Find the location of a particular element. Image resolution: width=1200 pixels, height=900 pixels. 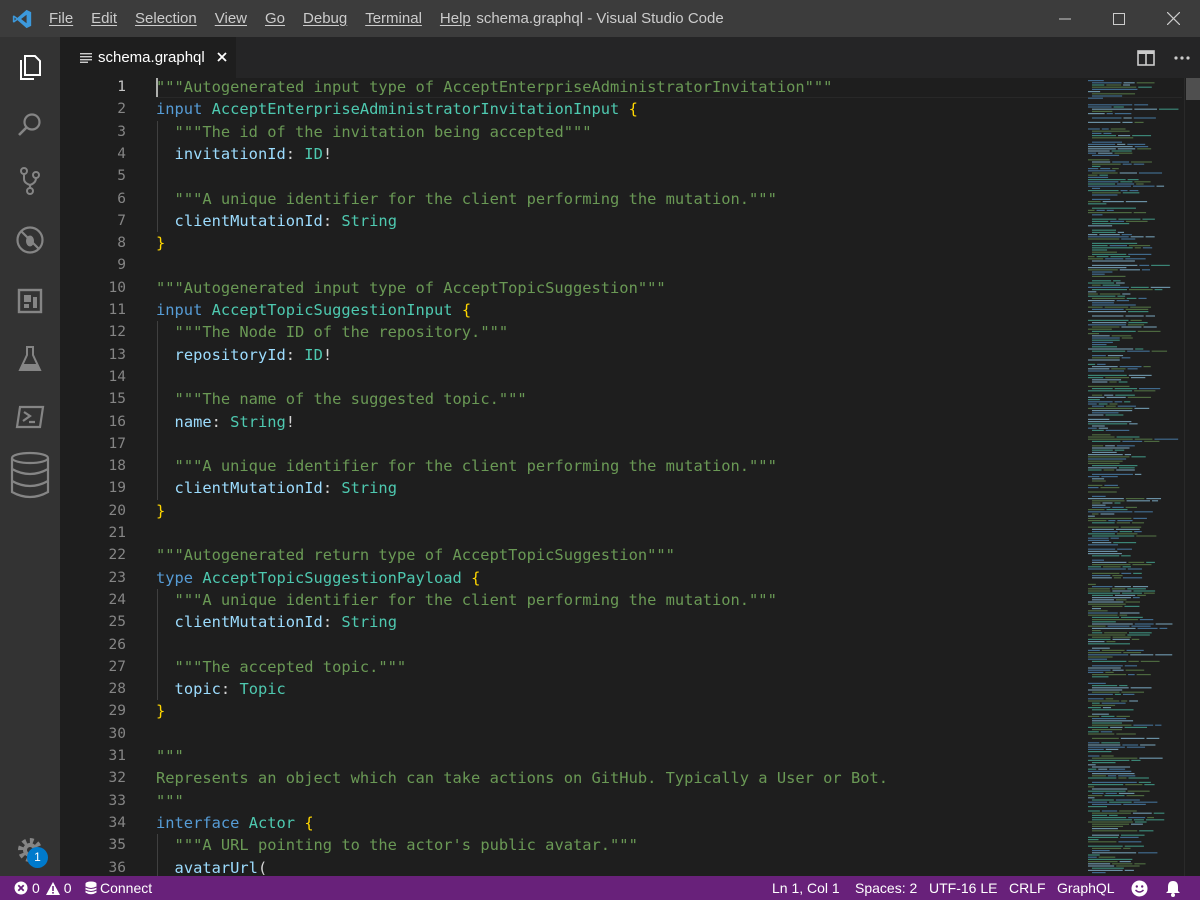

code-line: type AcceptTopicSuggestionPayload { is located at coordinates (318, 578).